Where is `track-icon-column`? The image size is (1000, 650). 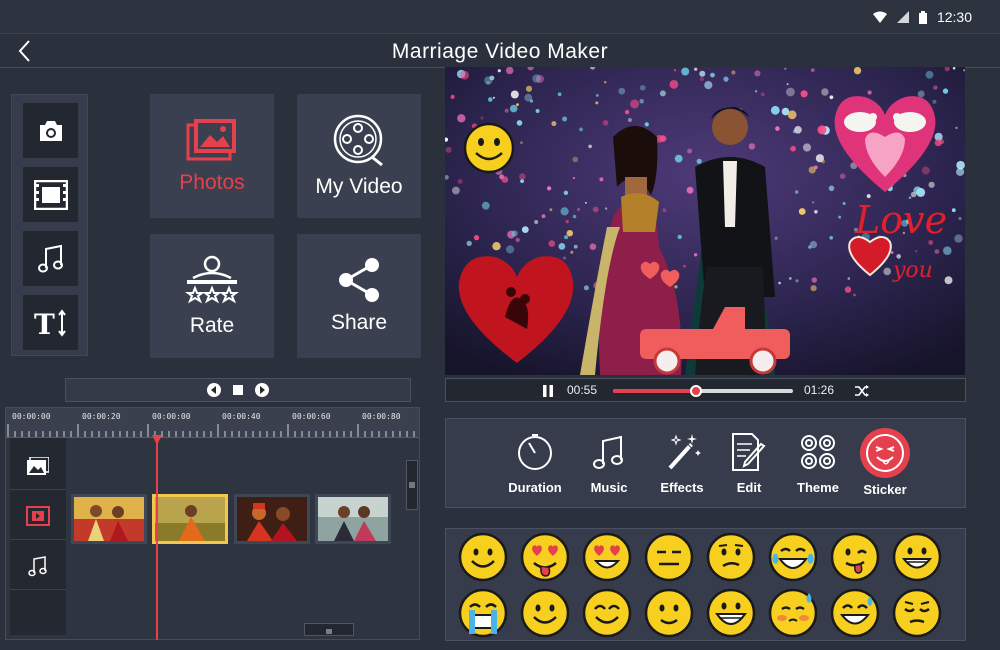
track-icon-column is located at coordinates (38, 536).